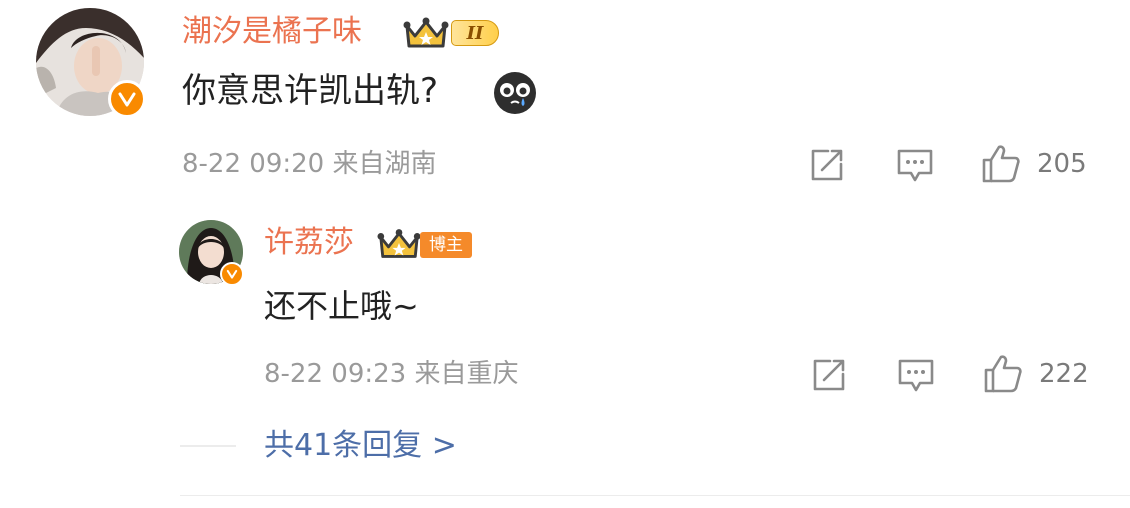 Image resolution: width=1130 pixels, height=508 pixels. Describe the element at coordinates (446, 245) in the screenshot. I see `blogger-badge: 博主` at that location.